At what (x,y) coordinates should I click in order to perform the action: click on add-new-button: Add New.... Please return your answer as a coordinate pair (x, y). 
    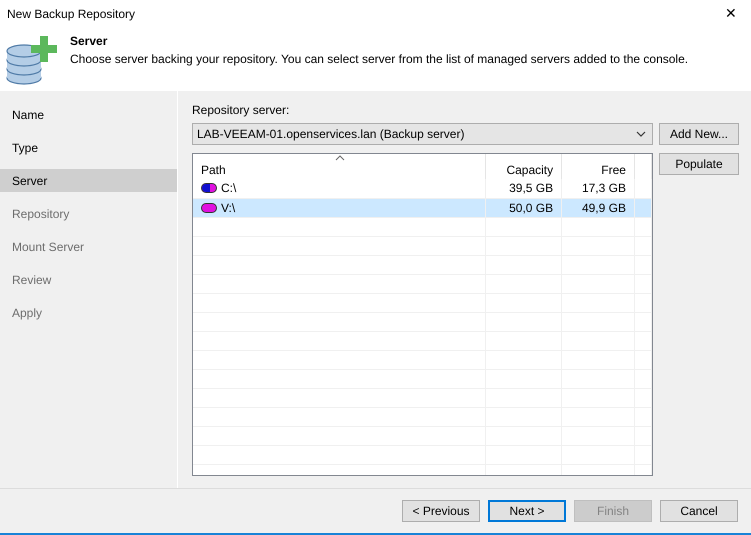
    Looking at the image, I should click on (699, 134).